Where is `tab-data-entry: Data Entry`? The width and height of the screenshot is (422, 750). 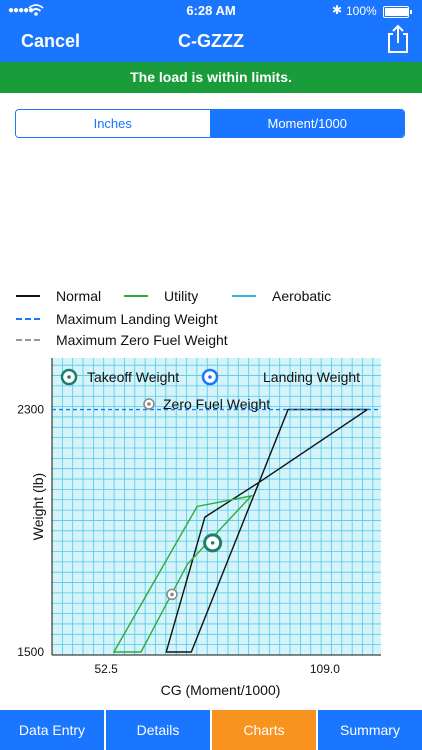
tab-data-entry: Data Entry is located at coordinates (52, 730).